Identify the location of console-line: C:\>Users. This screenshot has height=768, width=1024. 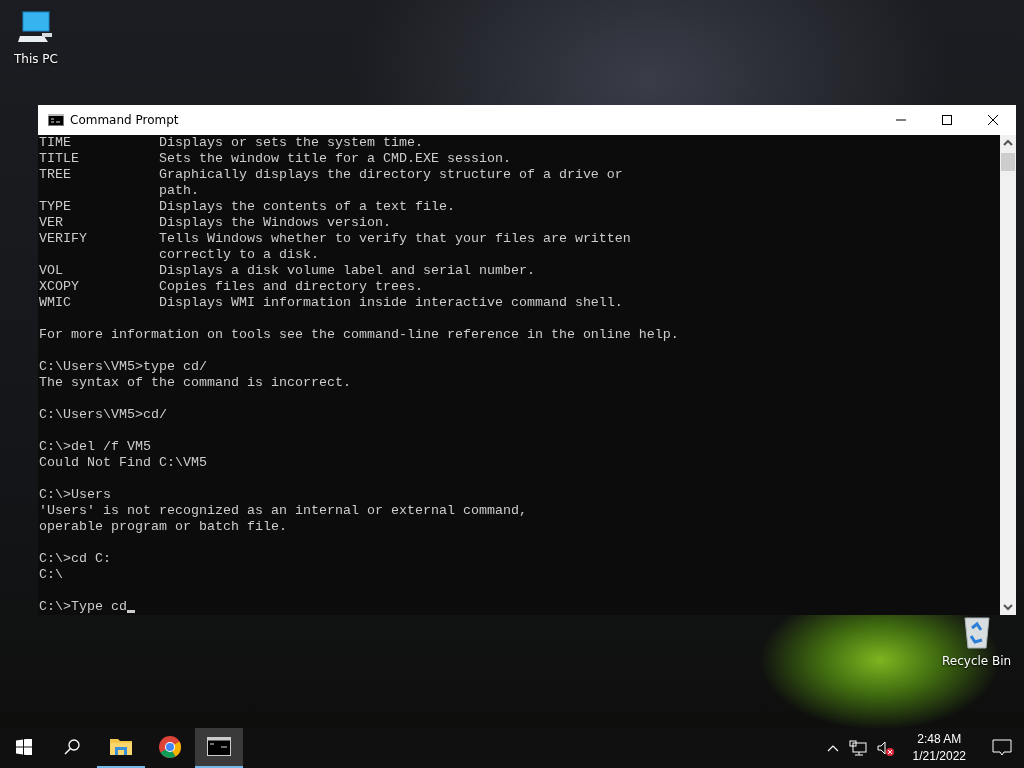
(75, 495).